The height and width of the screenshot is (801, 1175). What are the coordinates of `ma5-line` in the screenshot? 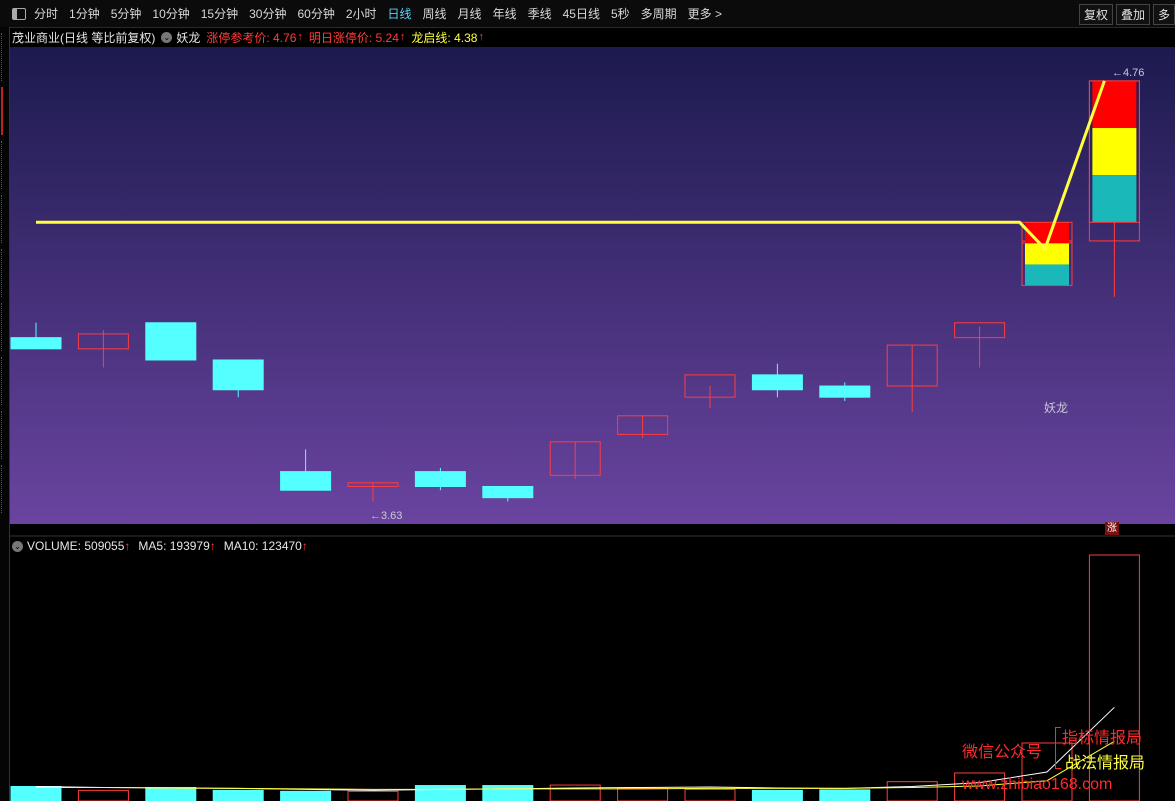 It's located at (575, 748).